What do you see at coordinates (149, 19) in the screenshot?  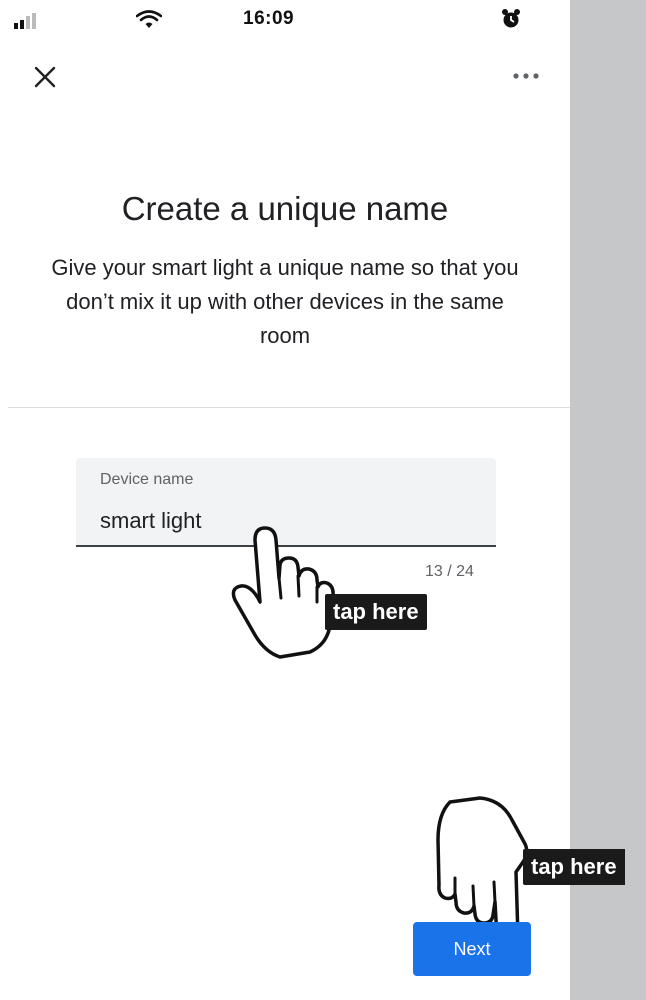 I see `wifi-icon` at bounding box center [149, 19].